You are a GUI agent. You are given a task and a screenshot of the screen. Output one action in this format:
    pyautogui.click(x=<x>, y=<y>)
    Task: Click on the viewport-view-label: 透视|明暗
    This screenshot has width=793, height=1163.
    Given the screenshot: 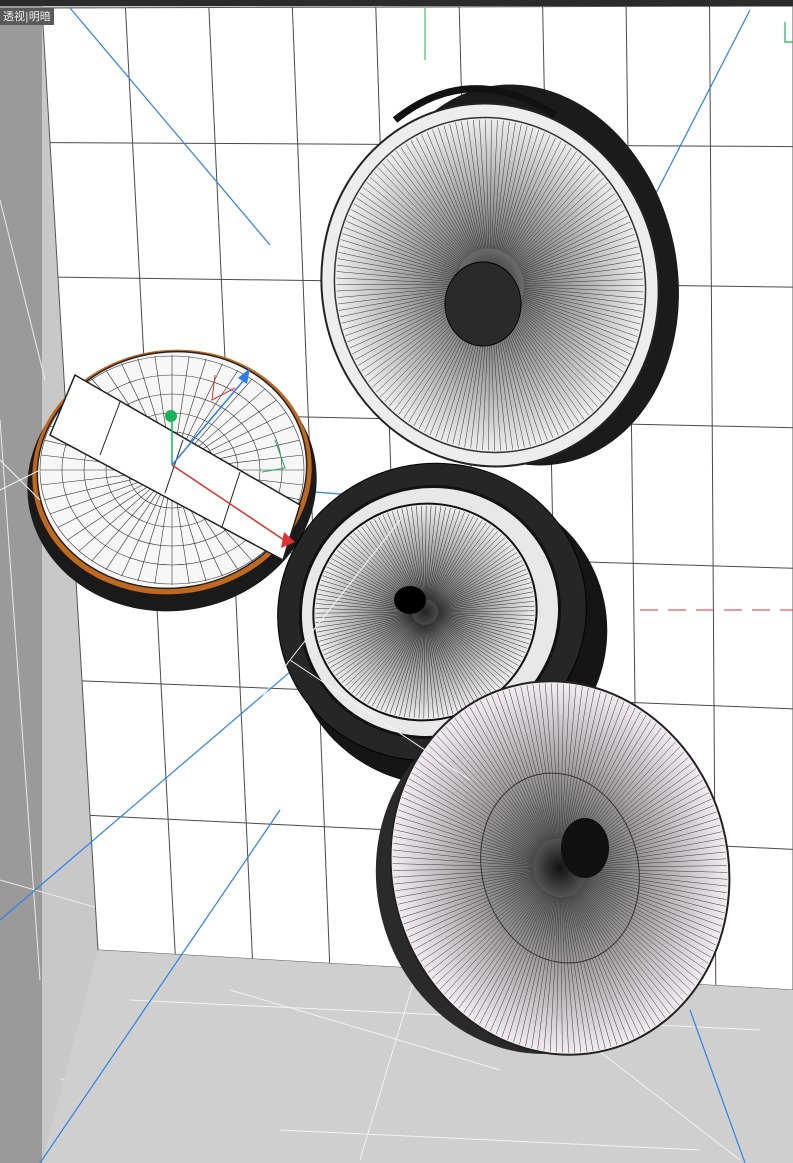 What is the action you would take?
    pyautogui.click(x=27, y=16)
    